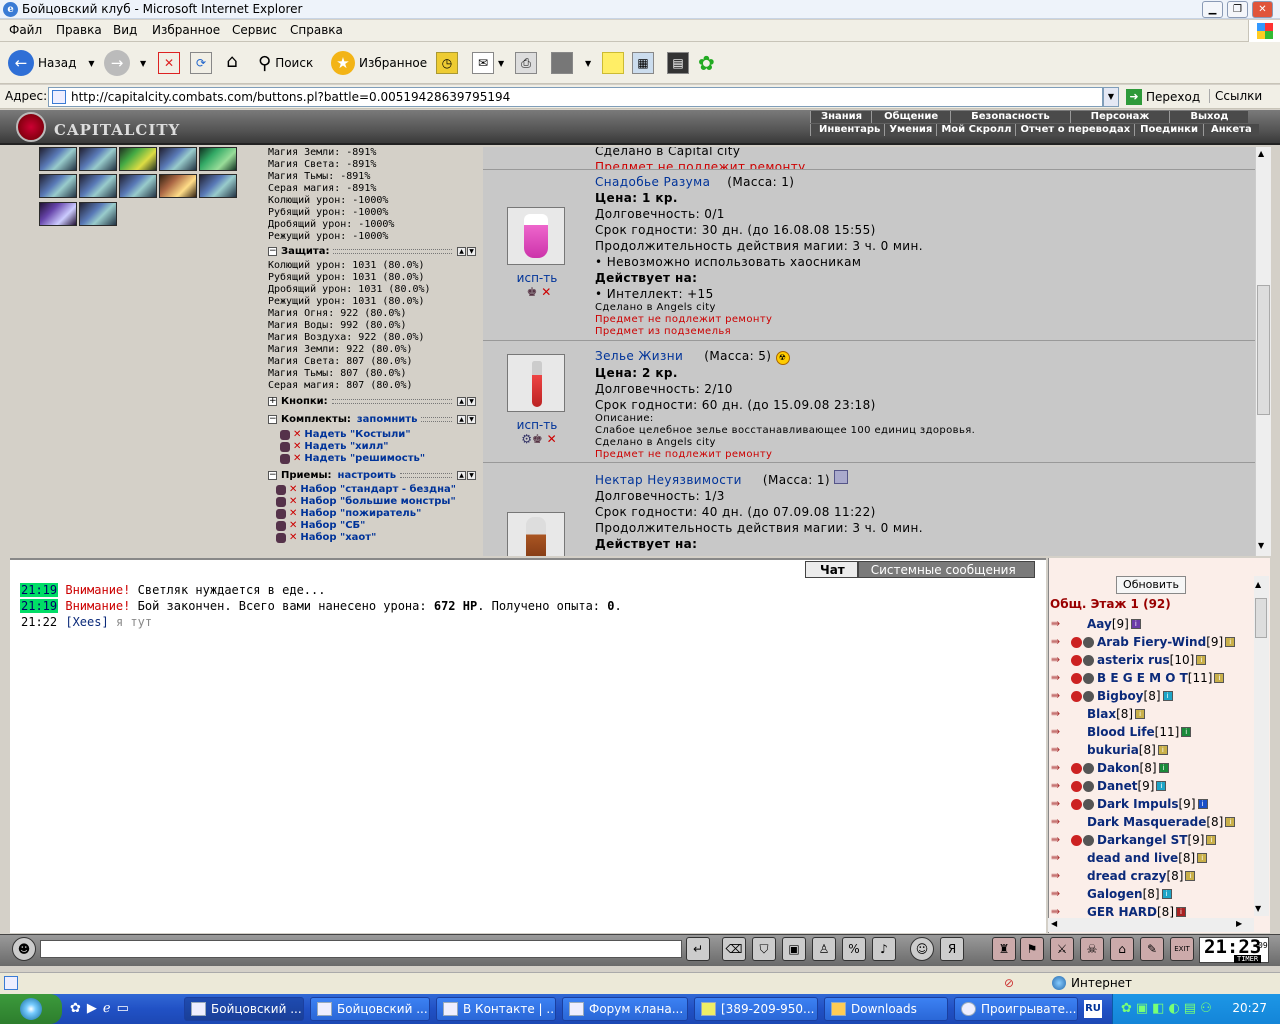 Image resolution: width=1280 pixels, height=1024 pixels. Describe the element at coordinates (1143, 822) in the screenshot. I see `user-row: ⇛ Dark Masquerade [8] i` at that location.